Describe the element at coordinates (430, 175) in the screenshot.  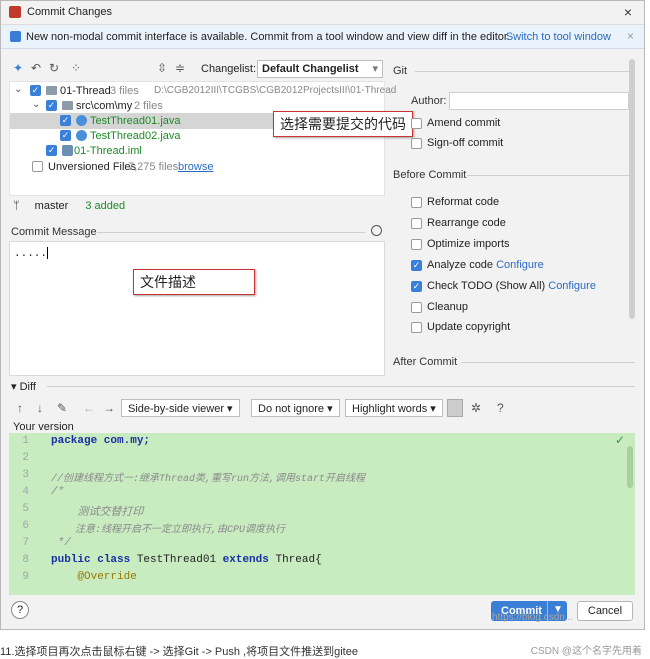
I see `before-commit-label: Before Commit` at that location.